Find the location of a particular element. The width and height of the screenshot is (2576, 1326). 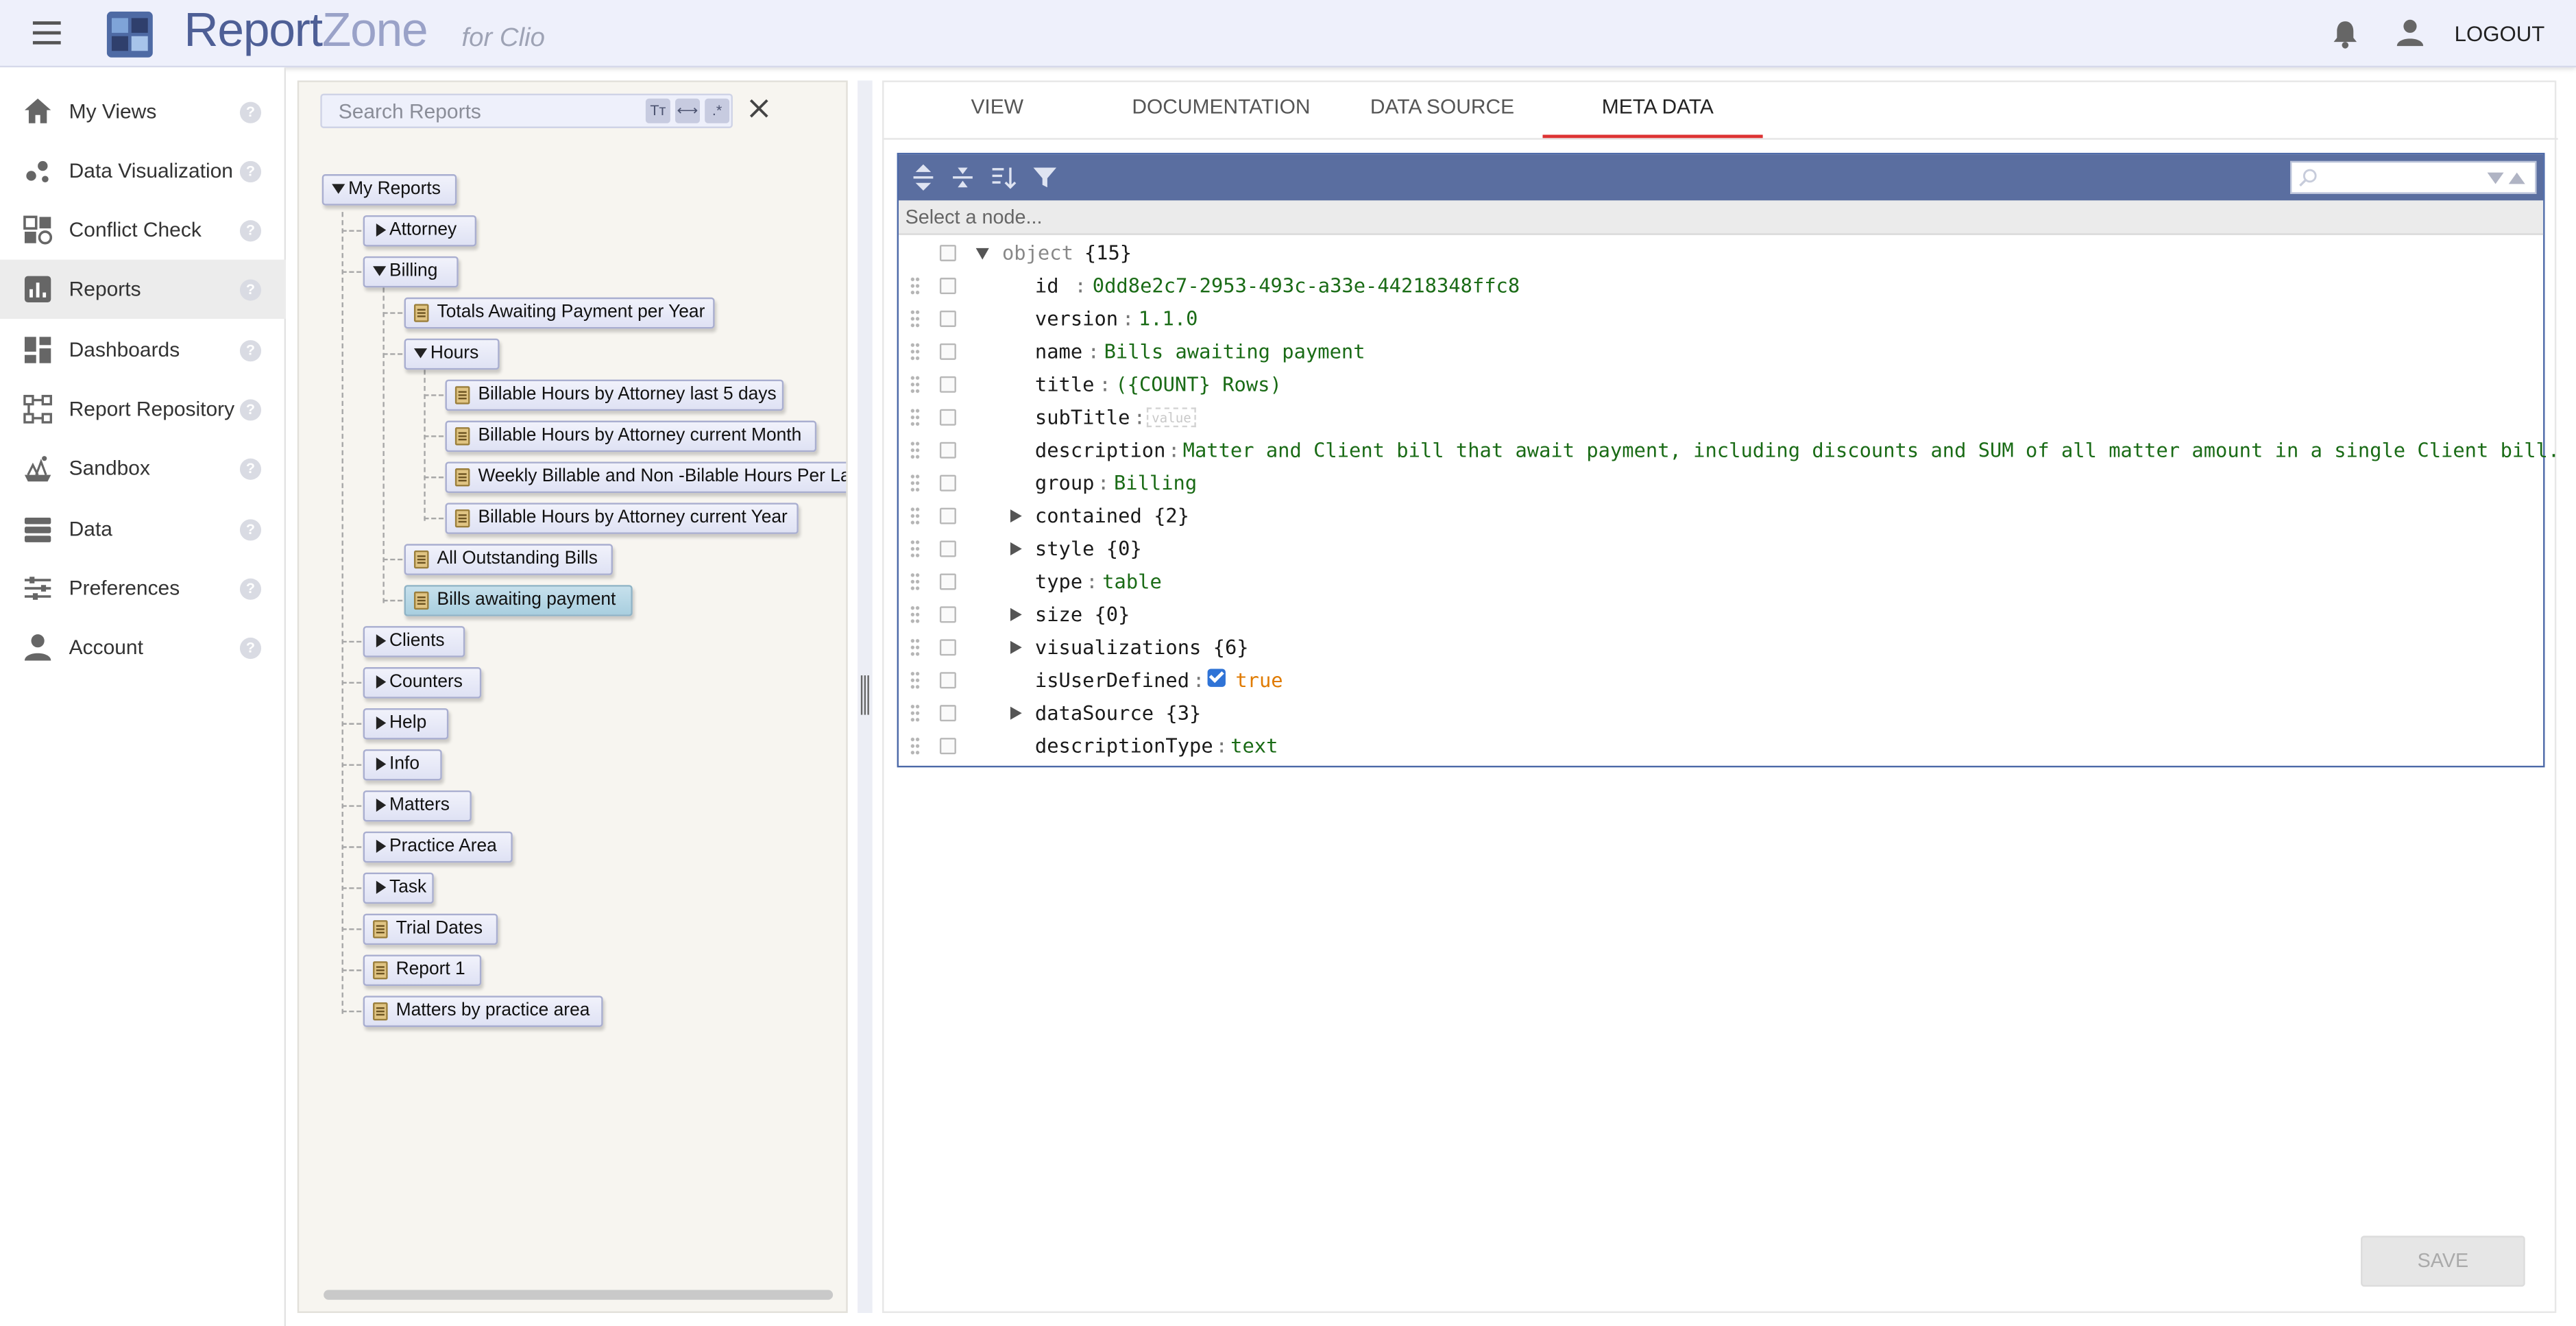

collapse-all-icon is located at coordinates (962, 178).